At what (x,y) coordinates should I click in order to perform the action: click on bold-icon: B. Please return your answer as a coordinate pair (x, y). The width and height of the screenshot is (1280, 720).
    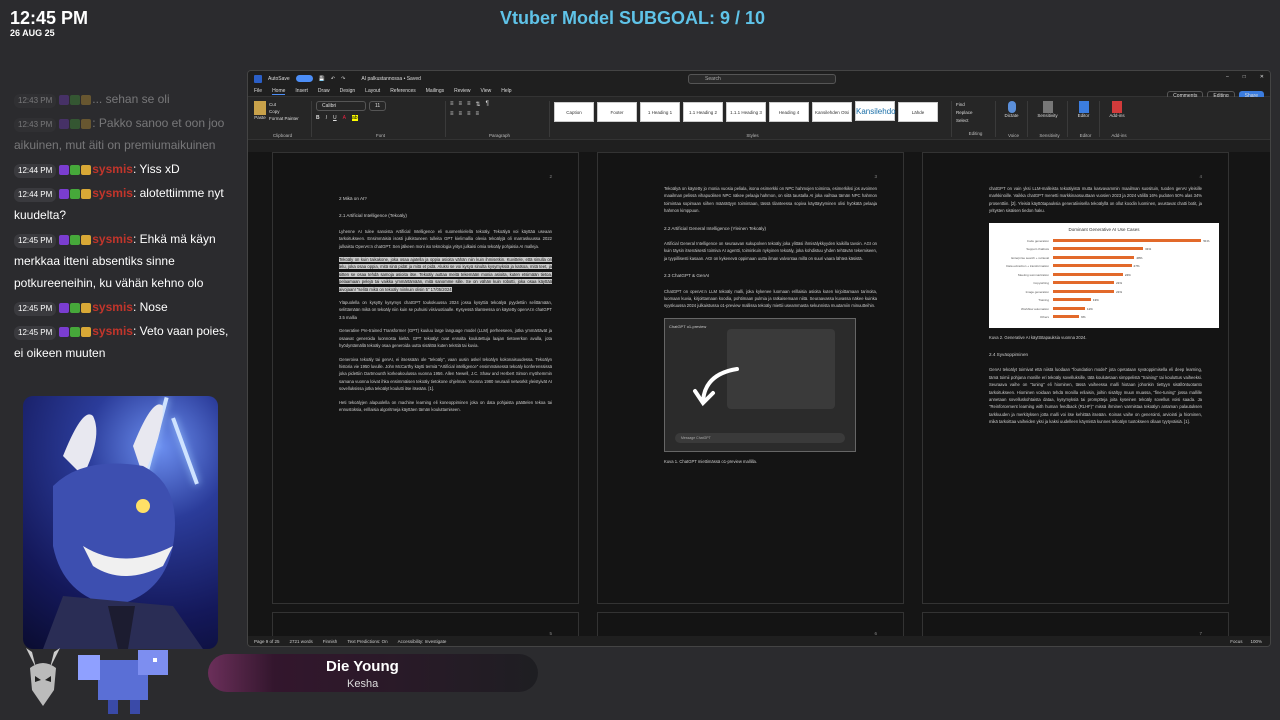
    Looking at the image, I should click on (318, 118).